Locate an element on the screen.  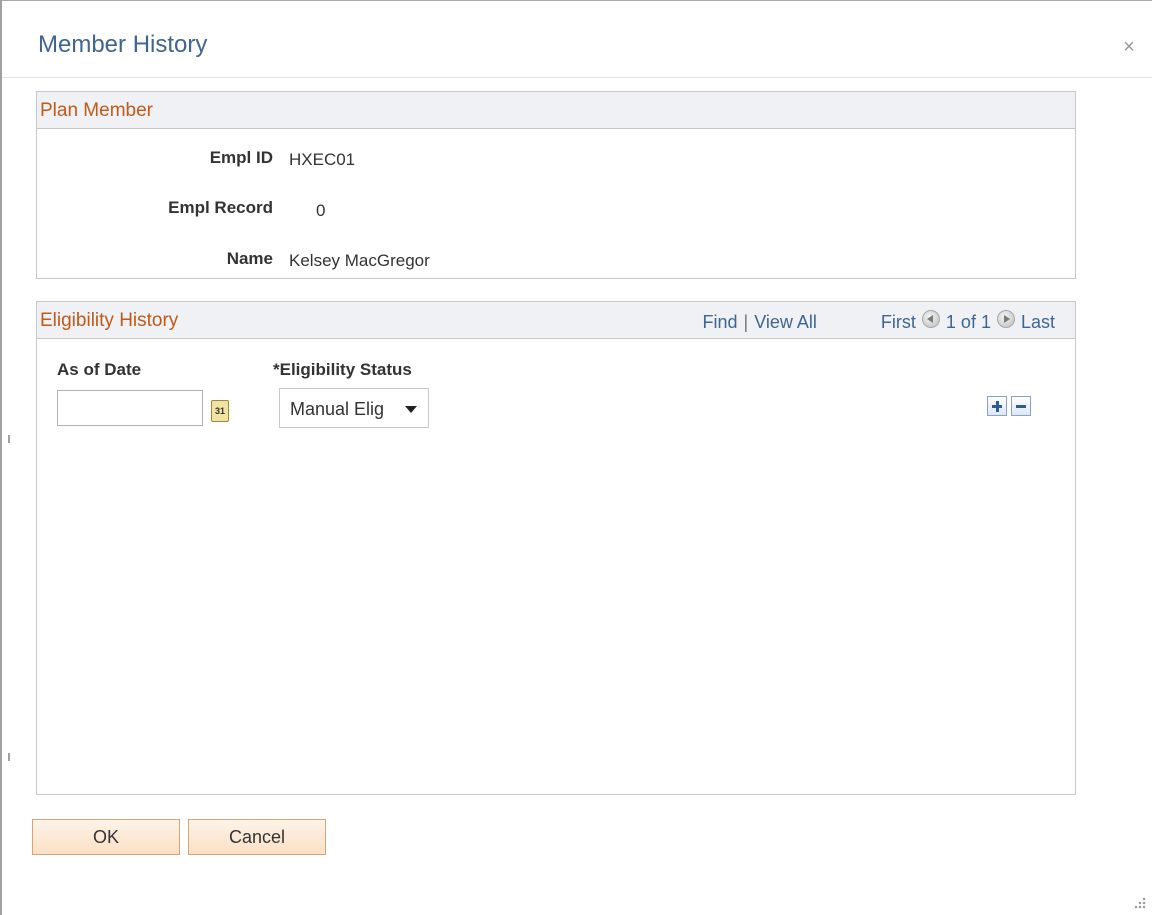
grid-navigation: Find | View All First 1 of 1 Last is located at coordinates (879, 321).